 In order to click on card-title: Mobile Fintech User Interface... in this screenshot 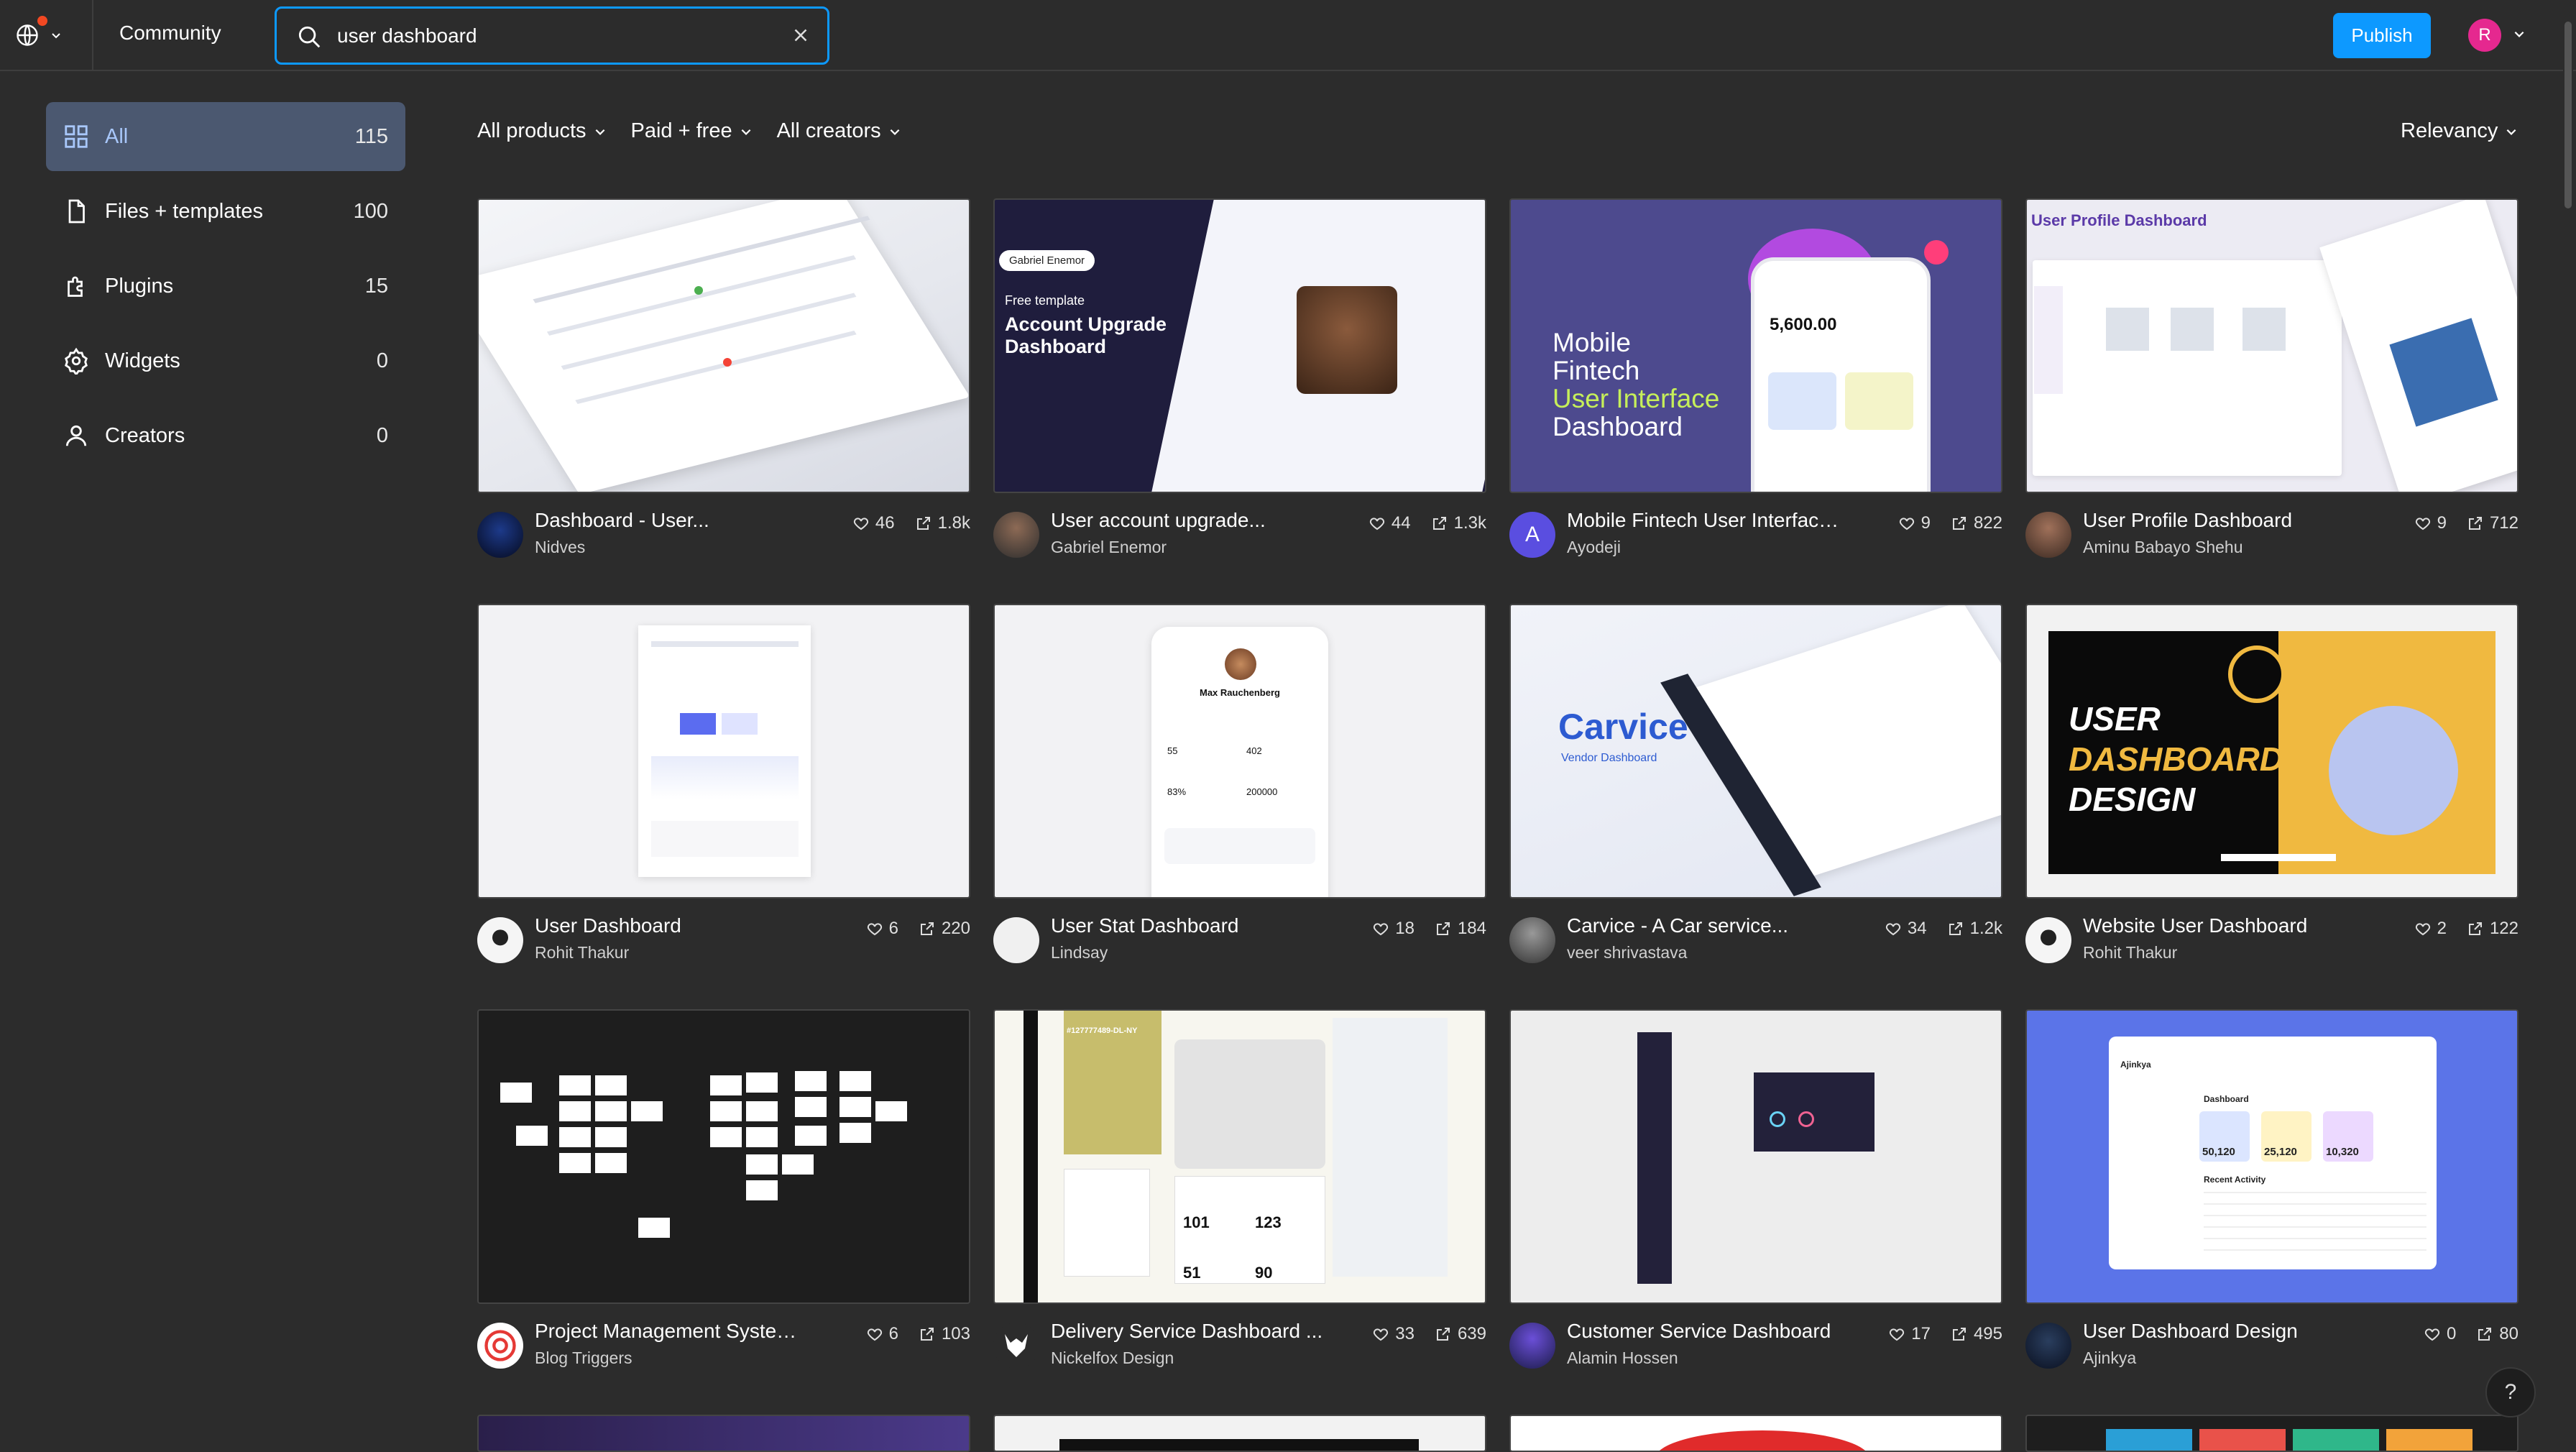, I will do `click(1703, 520)`.